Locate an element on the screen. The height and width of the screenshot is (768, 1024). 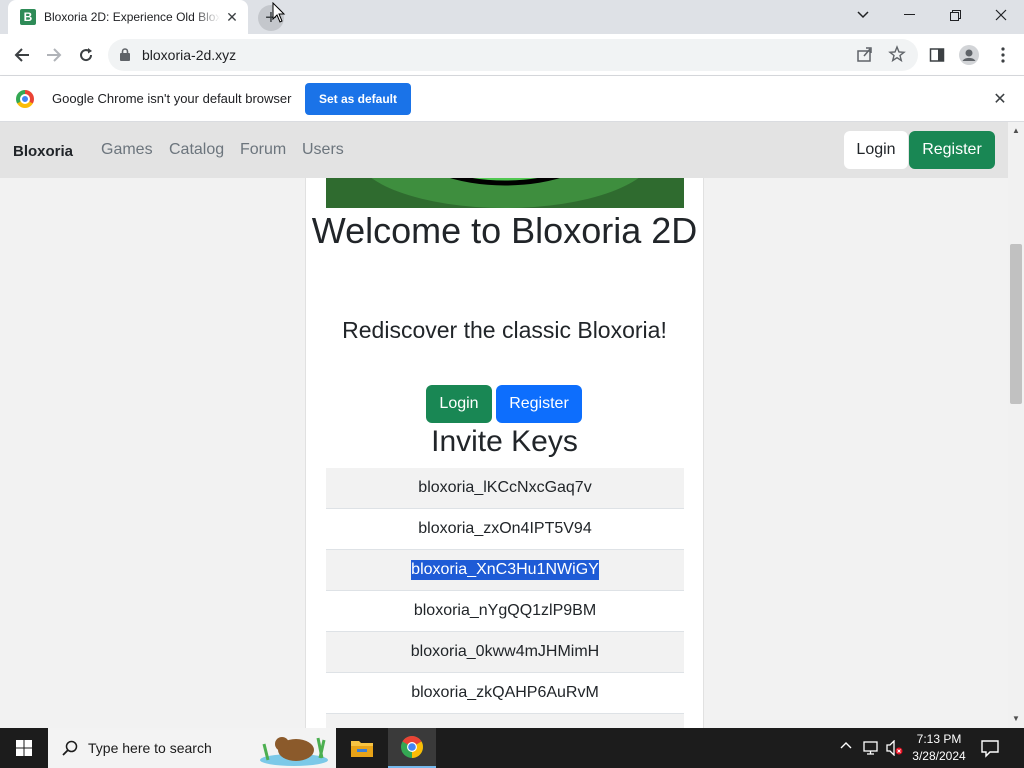
site-favicon-icon: B is located at coordinates (28, 17).